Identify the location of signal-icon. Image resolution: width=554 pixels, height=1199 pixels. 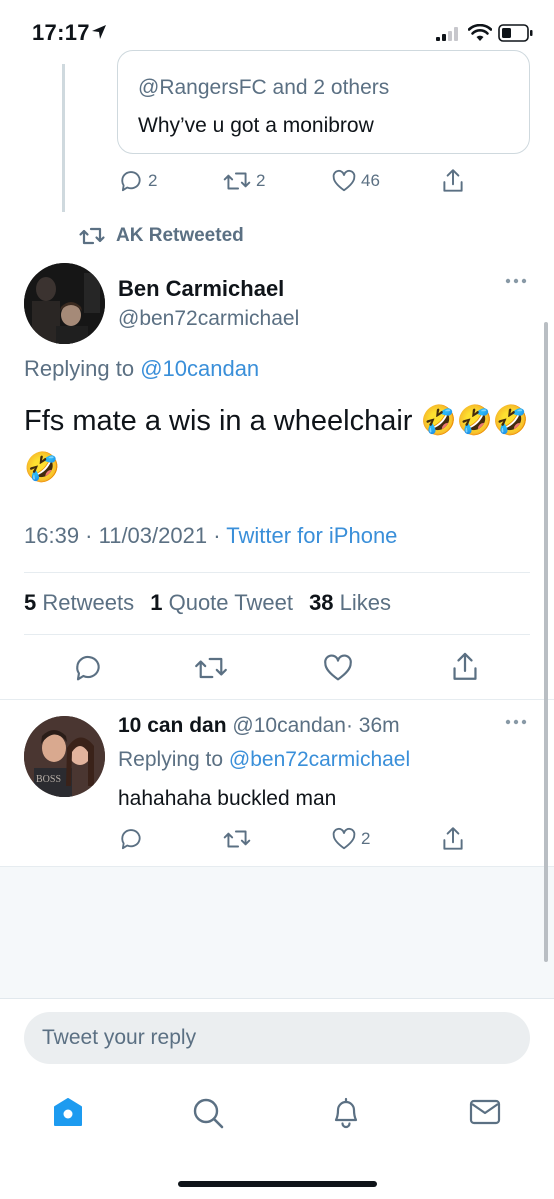
(447, 34).